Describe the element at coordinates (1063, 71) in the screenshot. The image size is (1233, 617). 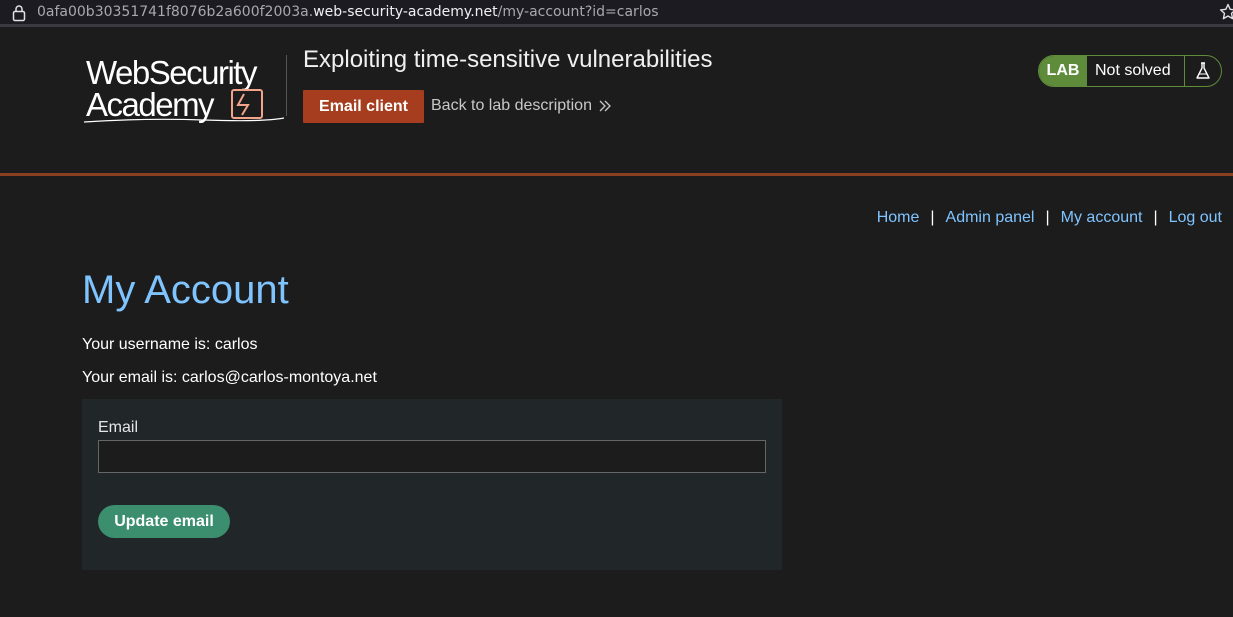
I see `lab-badge: LAB` at that location.